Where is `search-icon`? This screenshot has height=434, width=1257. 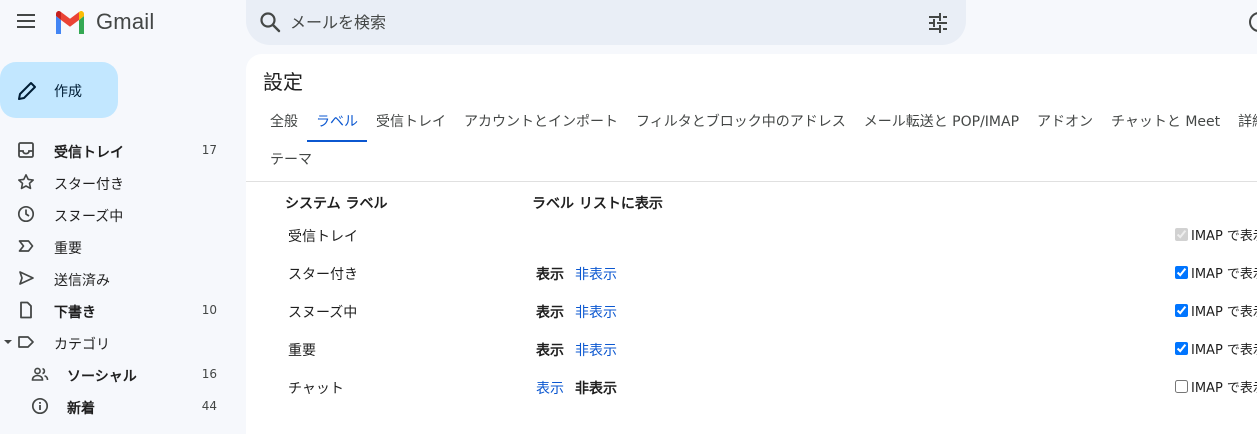 search-icon is located at coordinates (270, 22).